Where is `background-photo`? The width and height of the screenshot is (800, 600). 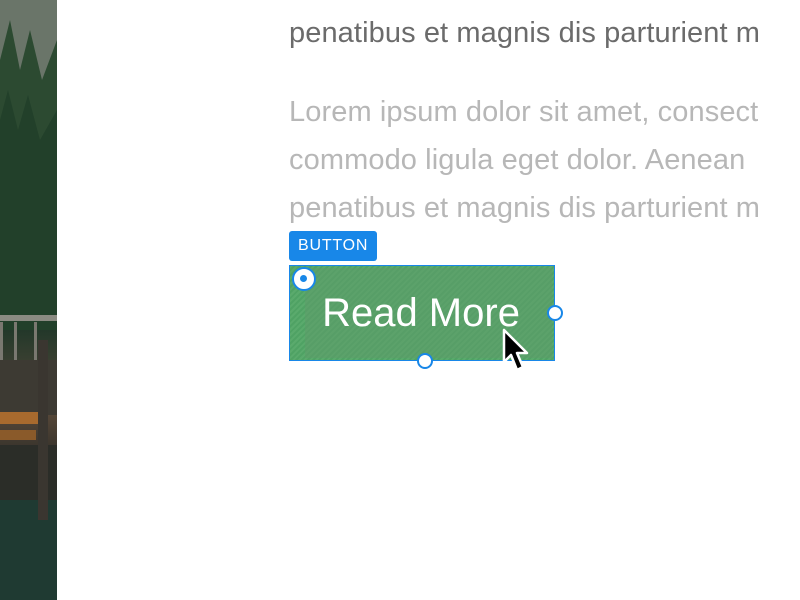
background-photo is located at coordinates (28, 300).